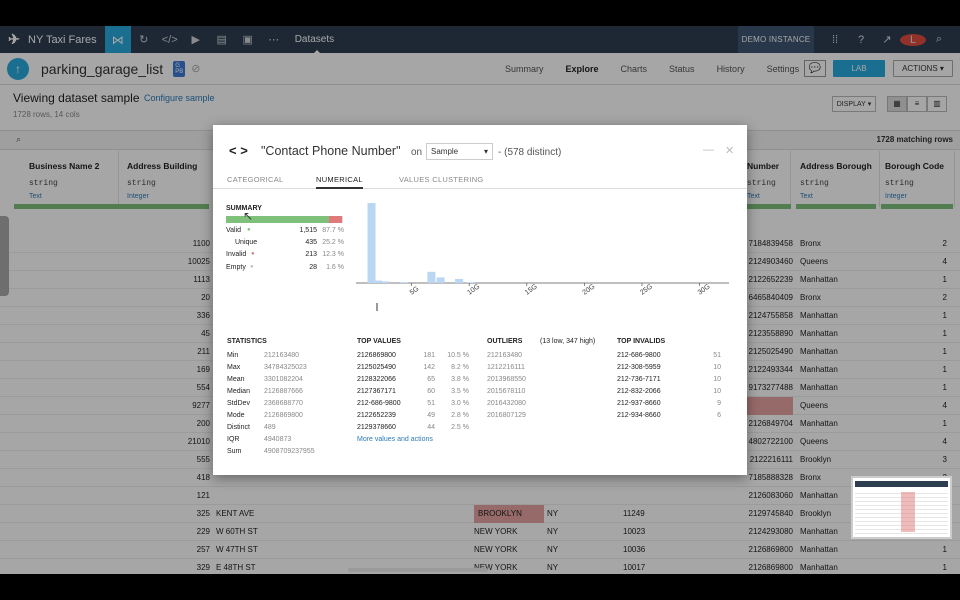  Describe the element at coordinates (415, 291) in the screenshot. I see `x-tick-label: 5G` at that location.